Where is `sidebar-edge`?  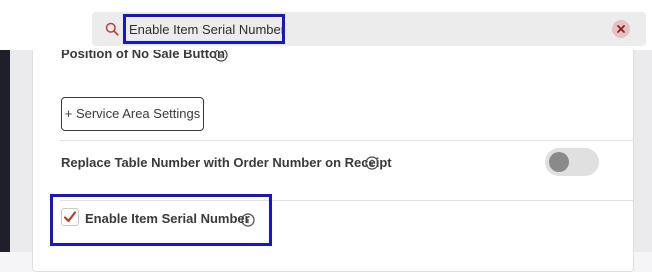
sidebar-edge is located at coordinates (5, 151).